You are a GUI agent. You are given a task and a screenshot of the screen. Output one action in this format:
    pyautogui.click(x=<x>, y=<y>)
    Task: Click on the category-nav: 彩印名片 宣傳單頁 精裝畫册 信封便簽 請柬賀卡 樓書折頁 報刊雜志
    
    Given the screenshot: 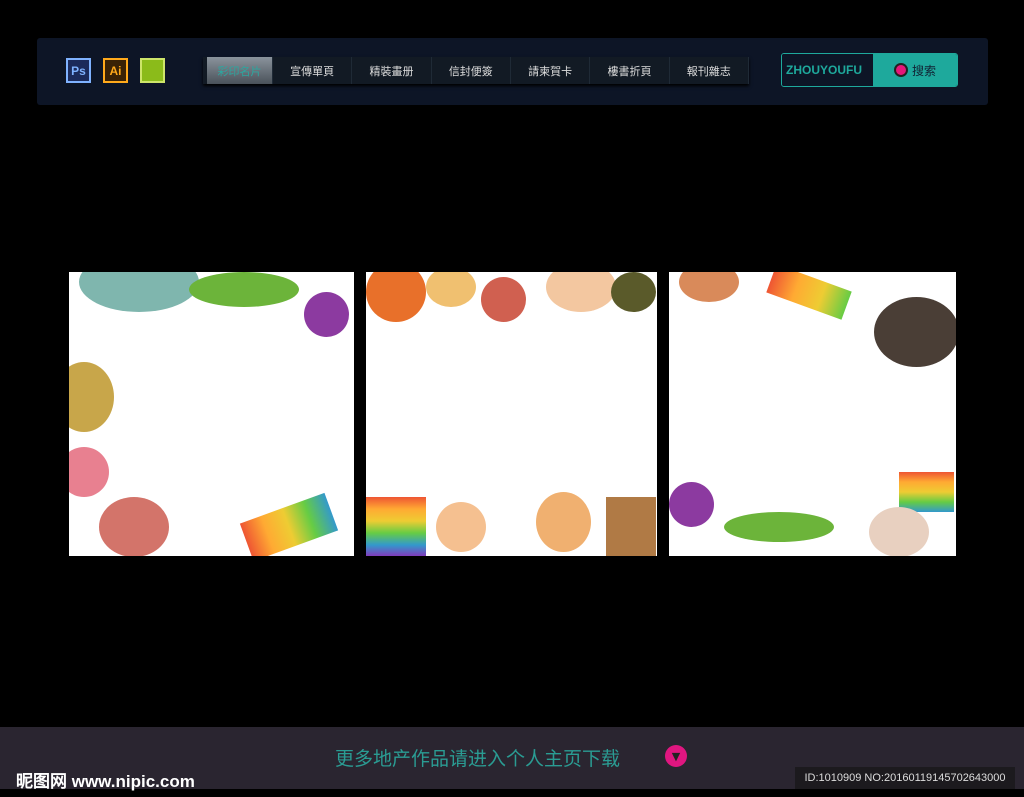 What is the action you would take?
    pyautogui.click(x=476, y=70)
    